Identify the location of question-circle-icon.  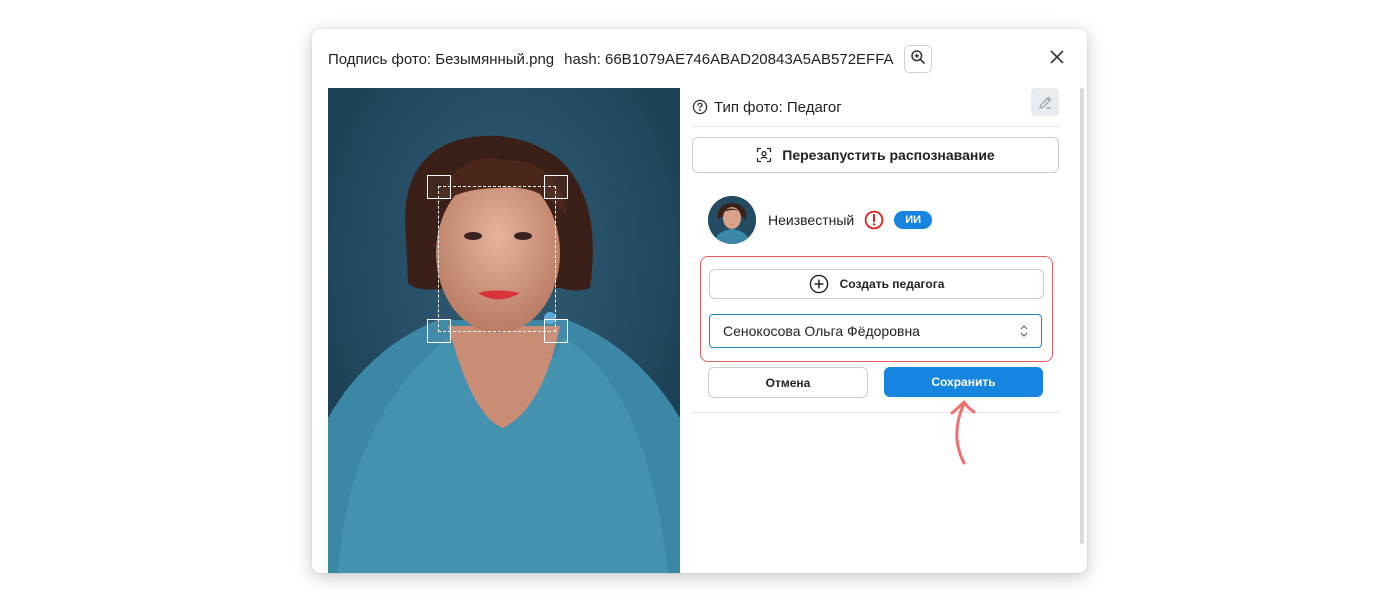
(700, 107).